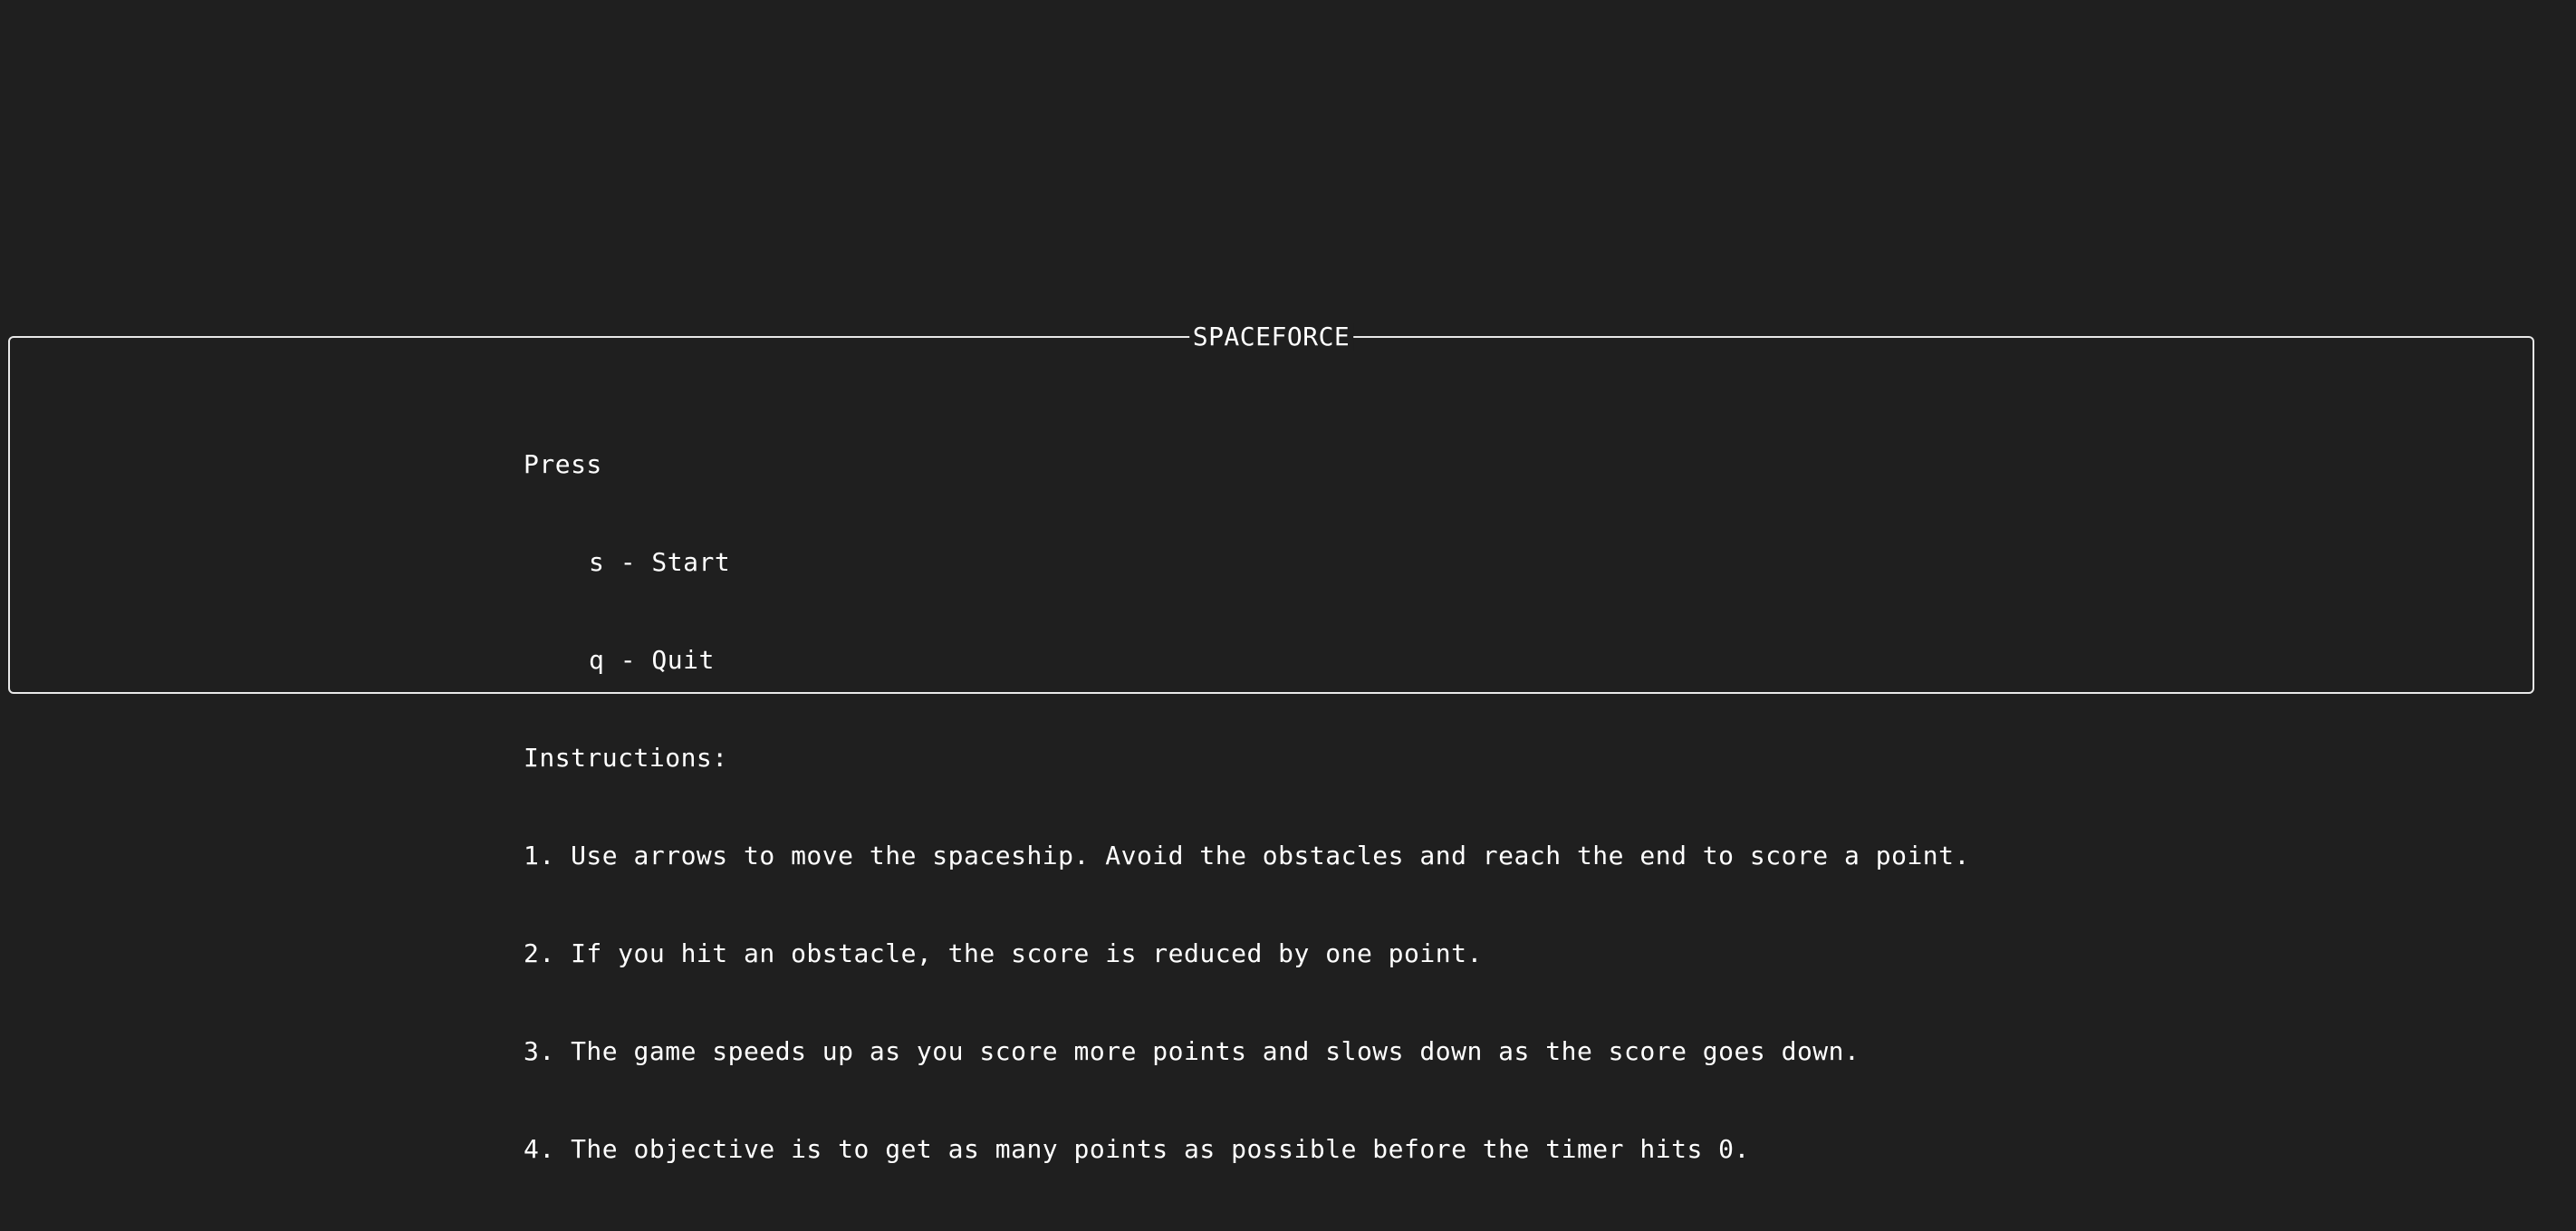 This screenshot has width=2576, height=1231. What do you see at coordinates (1271, 337) in the screenshot?
I see `game-title: SPACEFORCE` at bounding box center [1271, 337].